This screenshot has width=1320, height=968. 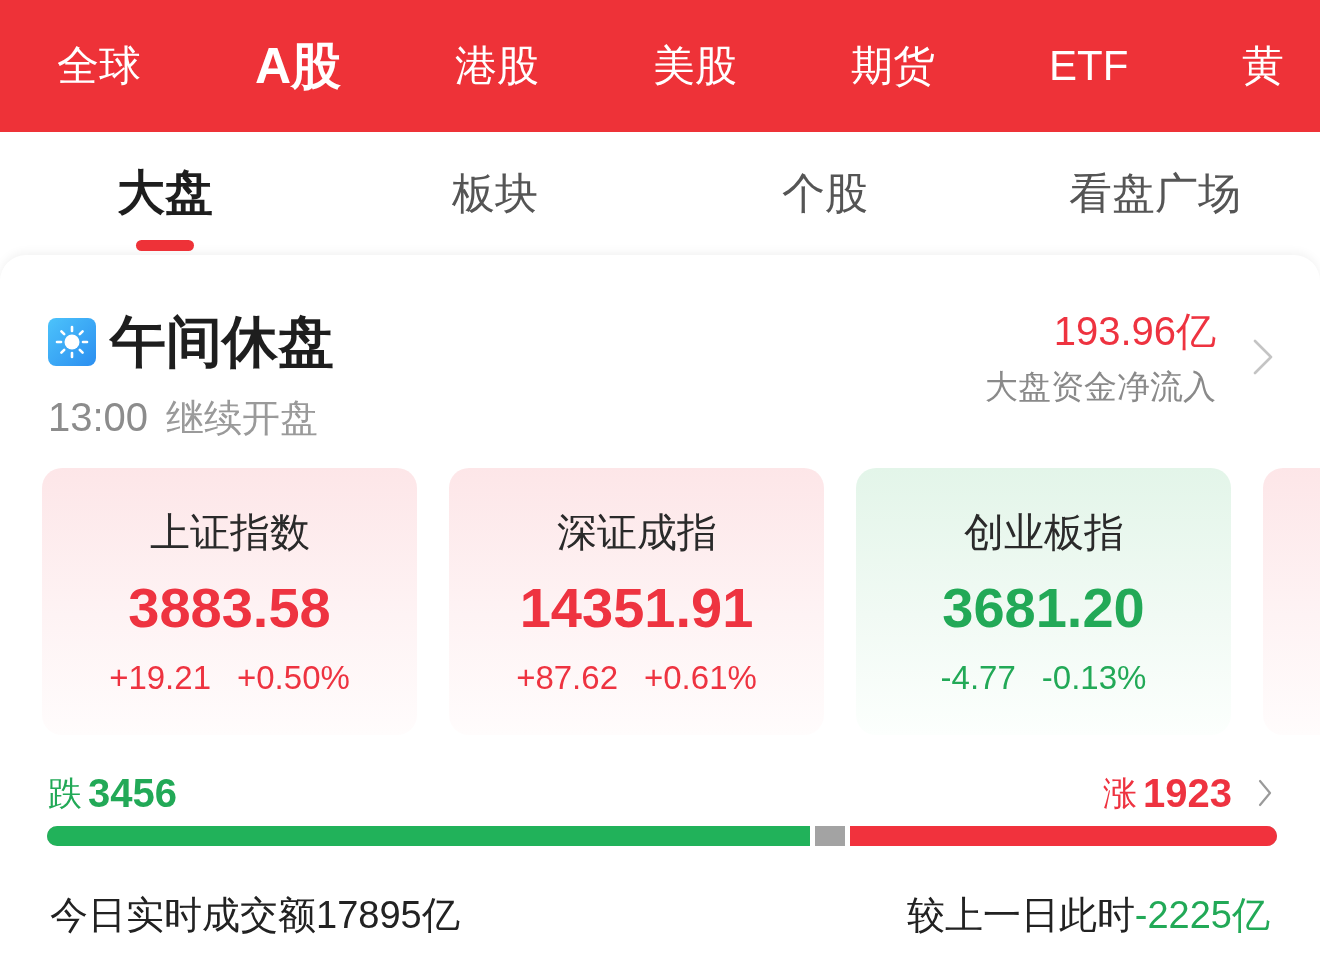 I want to click on market-tab: 黄, so click(x=1263, y=66).